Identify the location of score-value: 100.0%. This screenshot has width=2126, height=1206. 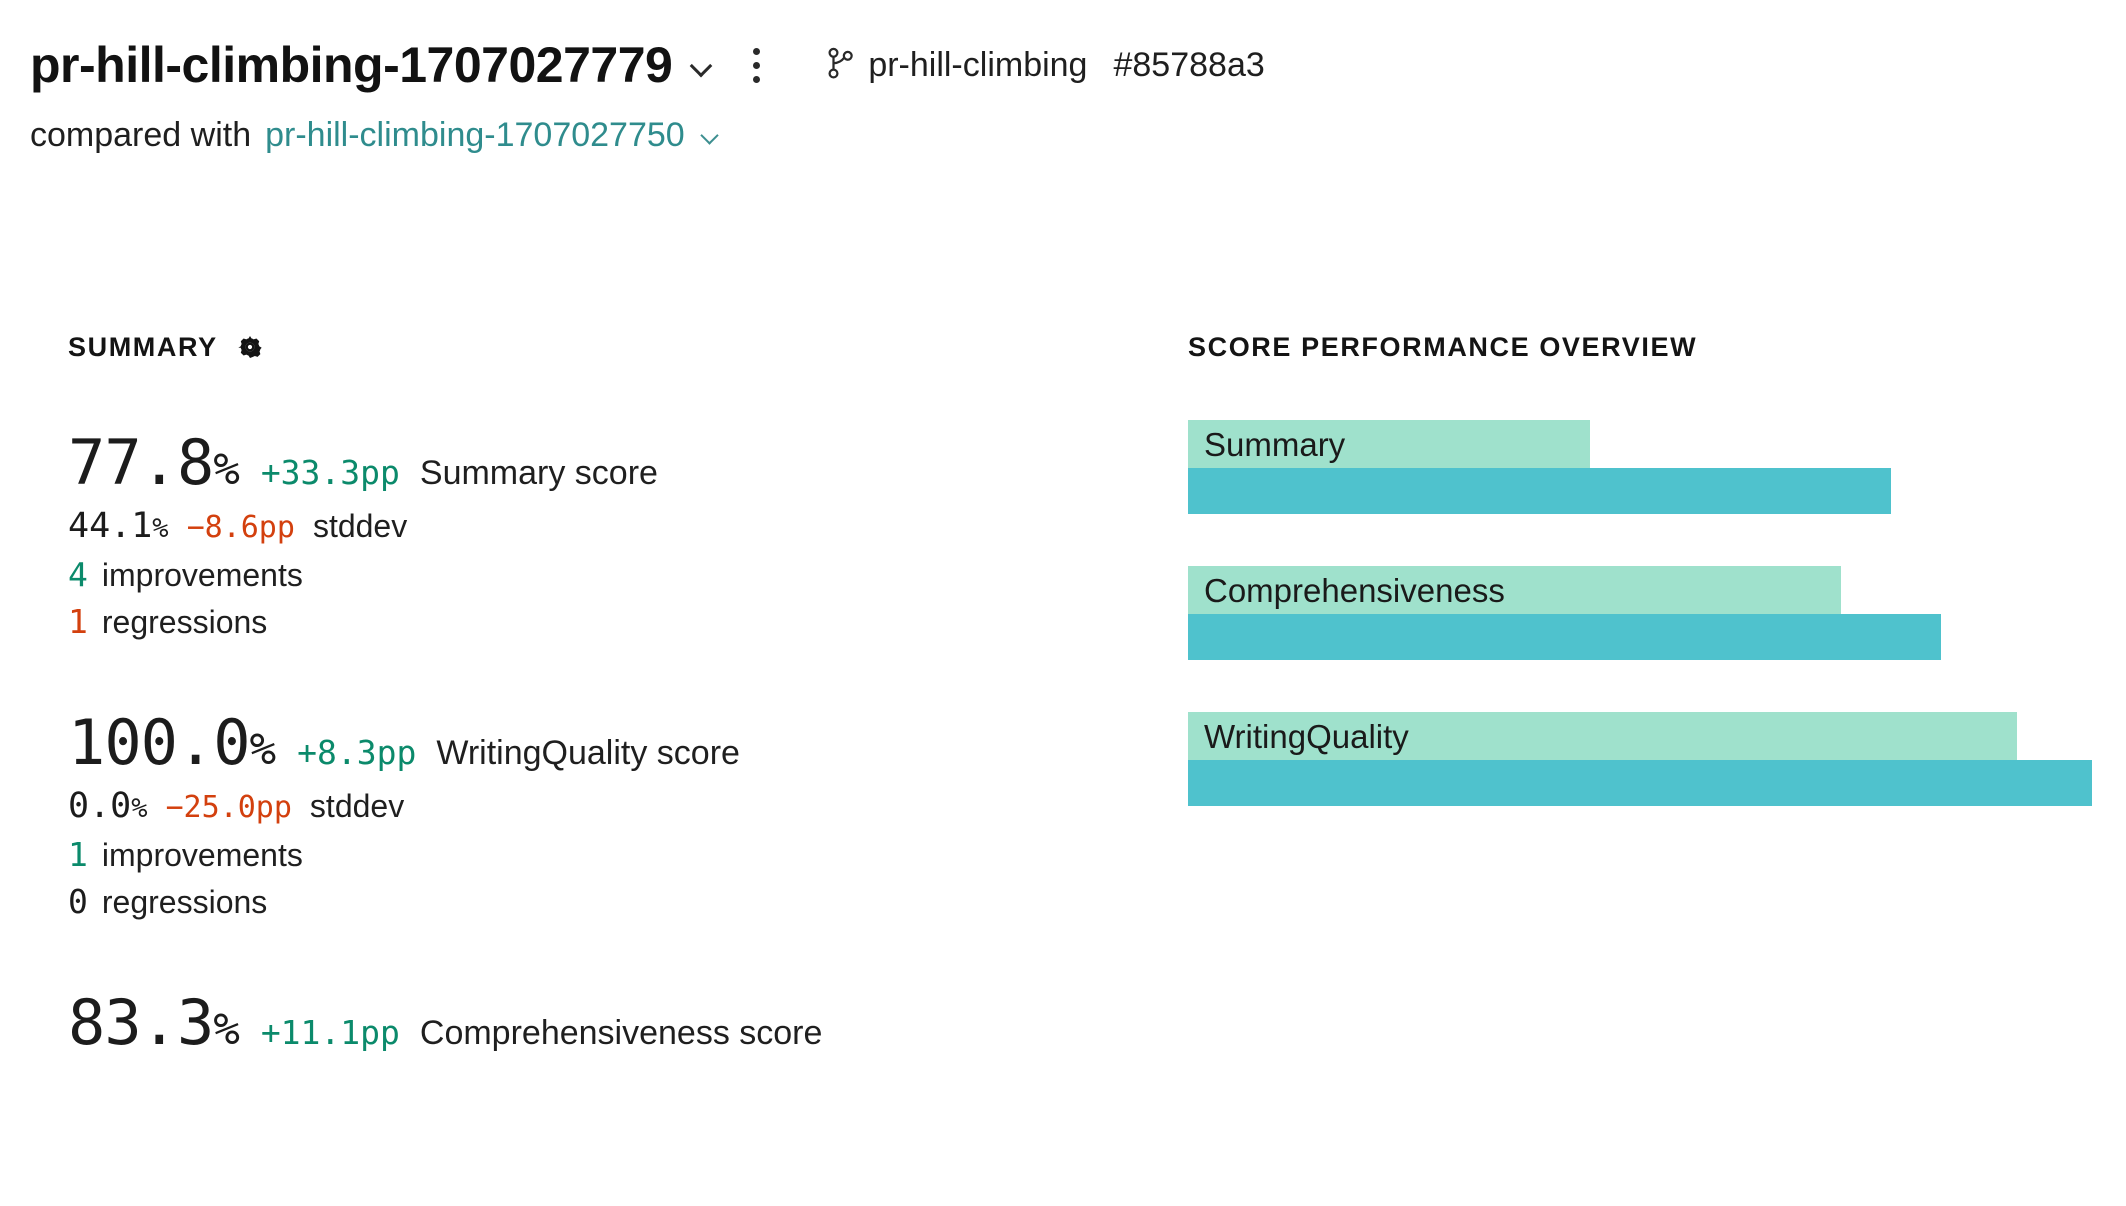
(172, 743).